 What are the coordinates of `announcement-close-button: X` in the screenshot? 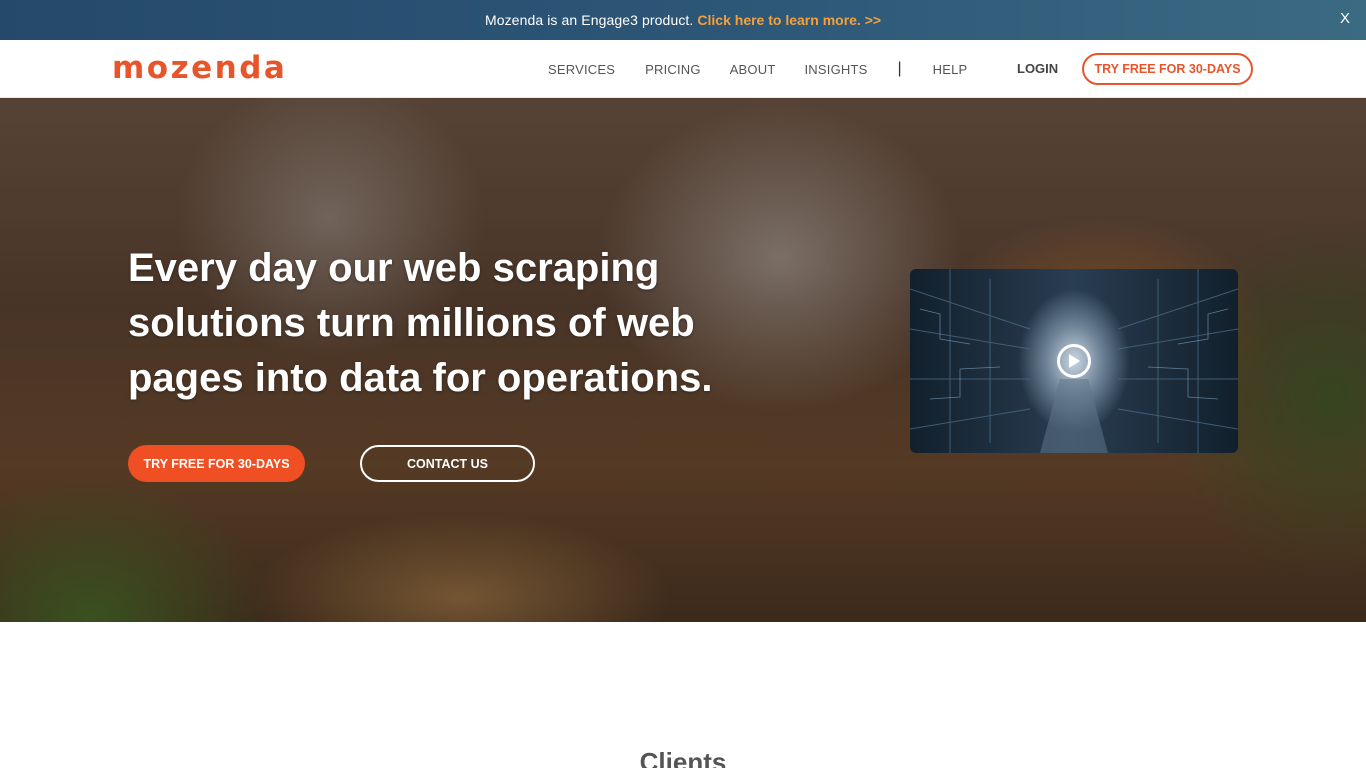 It's located at (1345, 18).